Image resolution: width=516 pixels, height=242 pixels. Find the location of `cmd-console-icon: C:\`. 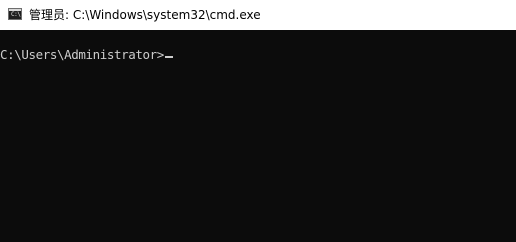

cmd-console-icon: C:\ is located at coordinates (15, 14).